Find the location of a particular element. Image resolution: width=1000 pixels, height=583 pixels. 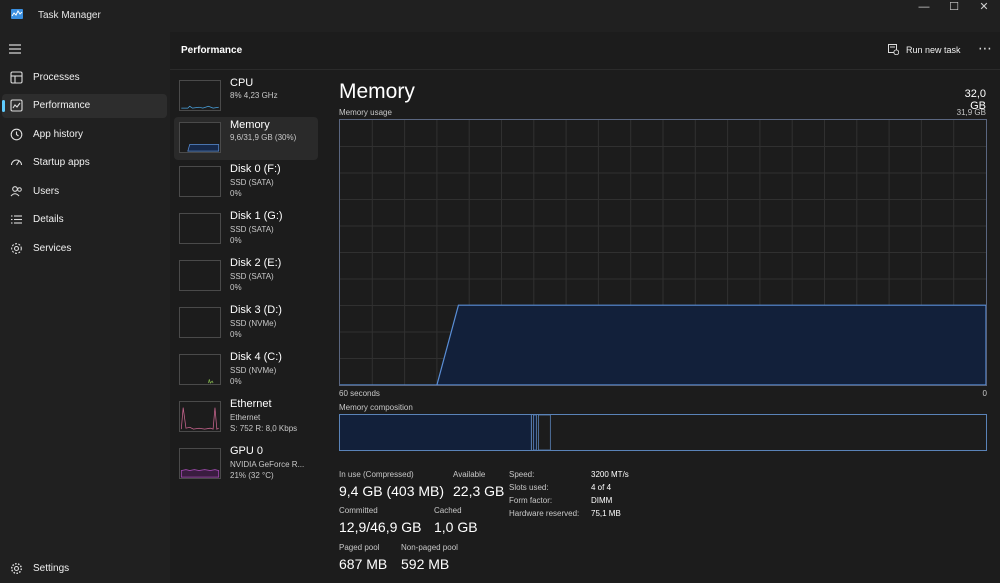

close-icon: ✕ is located at coordinates (984, 7).